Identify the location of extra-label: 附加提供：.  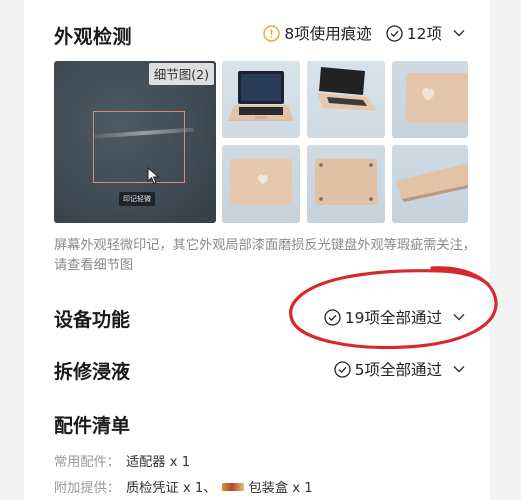
(87, 488).